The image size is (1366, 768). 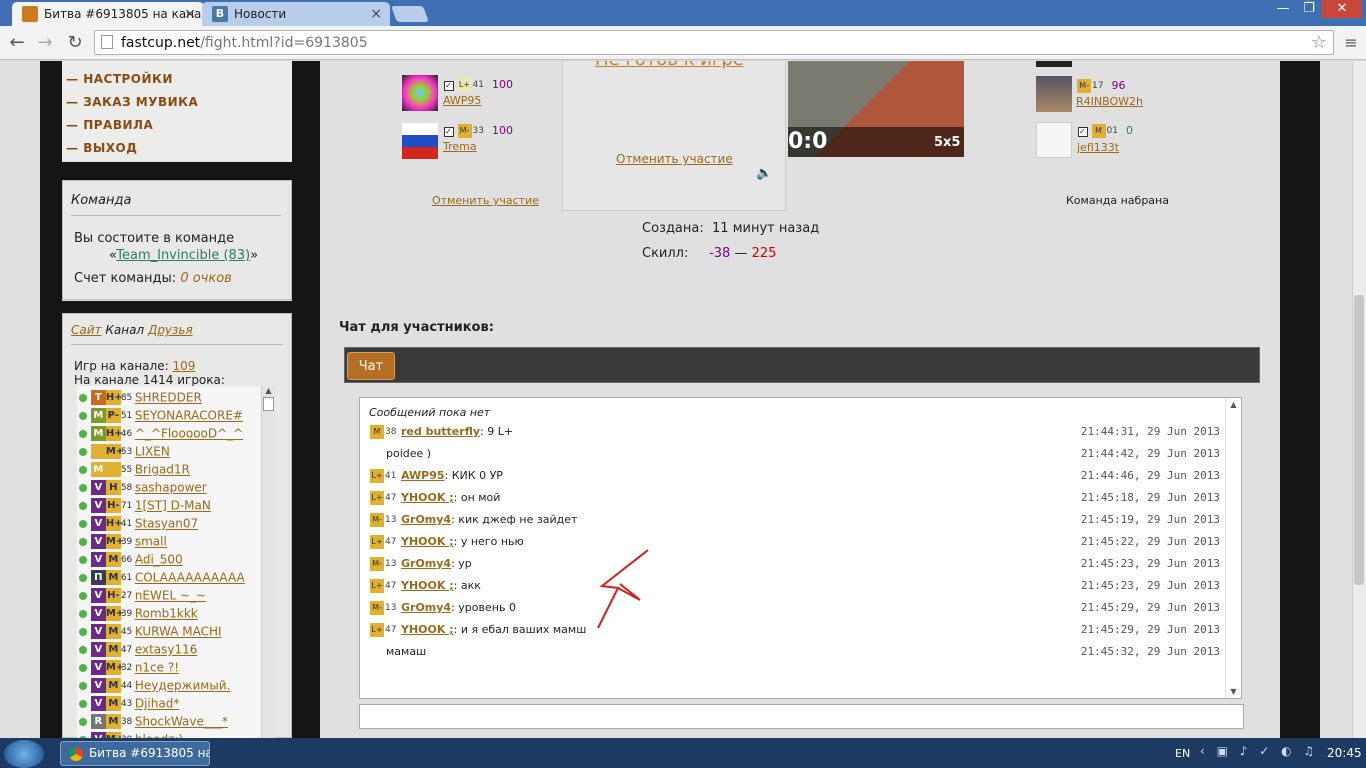 I want to click on tab-chat: Чат, so click(x=371, y=366).